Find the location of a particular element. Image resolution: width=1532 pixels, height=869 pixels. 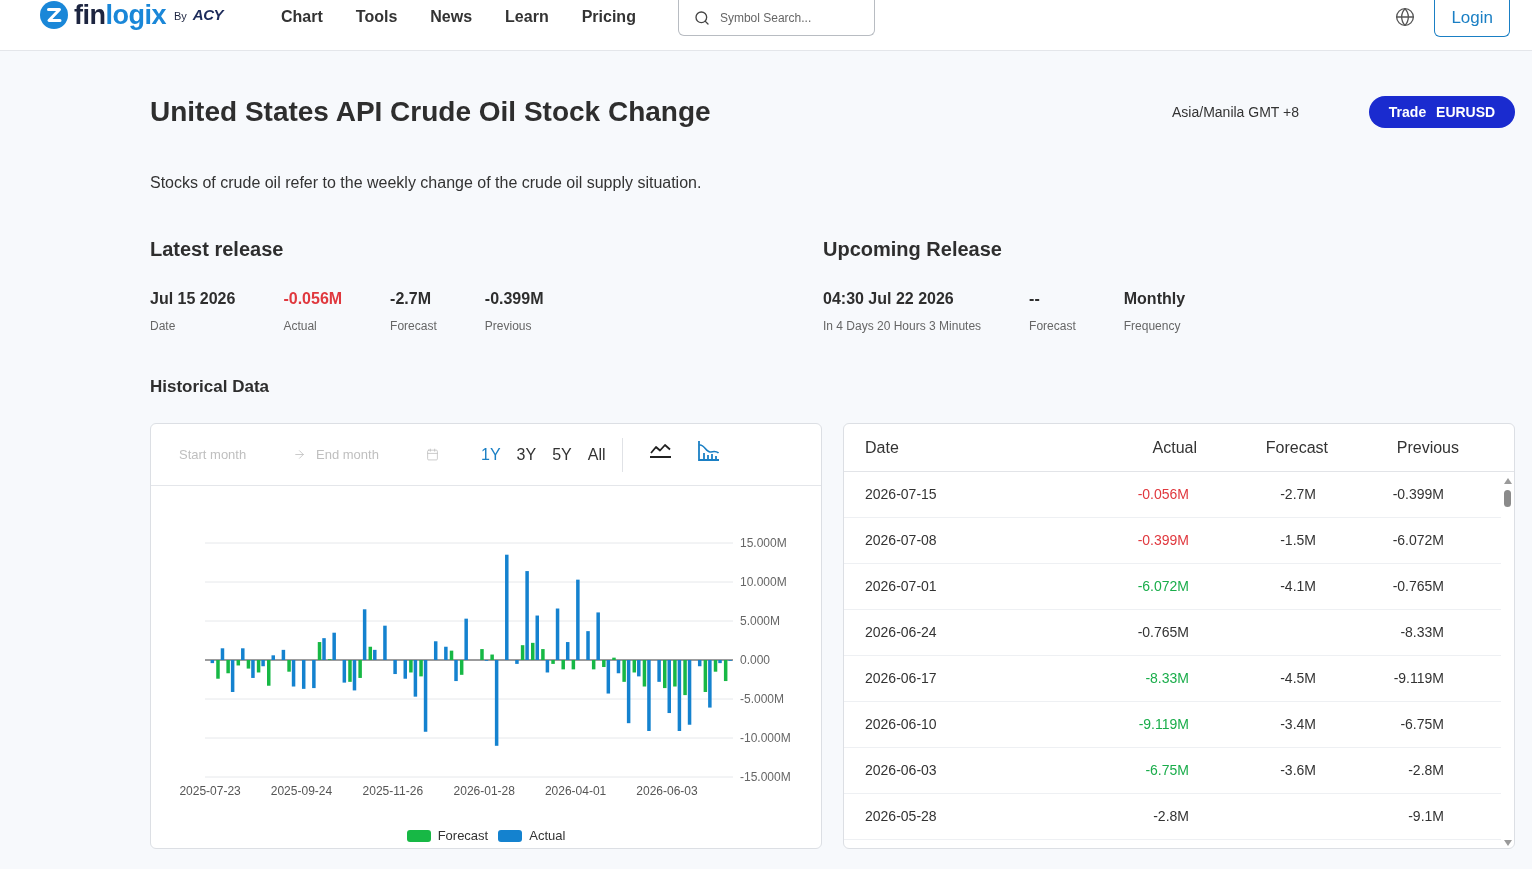

actual-cell-text: -0.765M is located at coordinates (1162, 632).